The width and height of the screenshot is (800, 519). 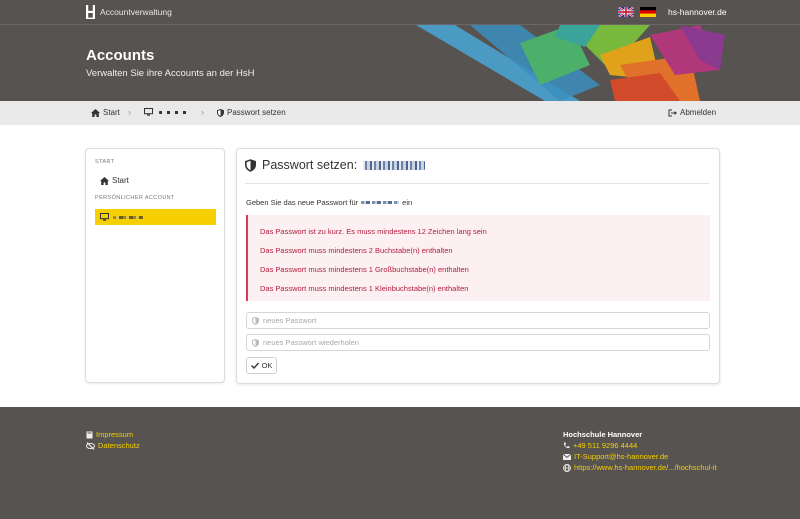 I want to click on envelope-icon, so click(x=567, y=456).